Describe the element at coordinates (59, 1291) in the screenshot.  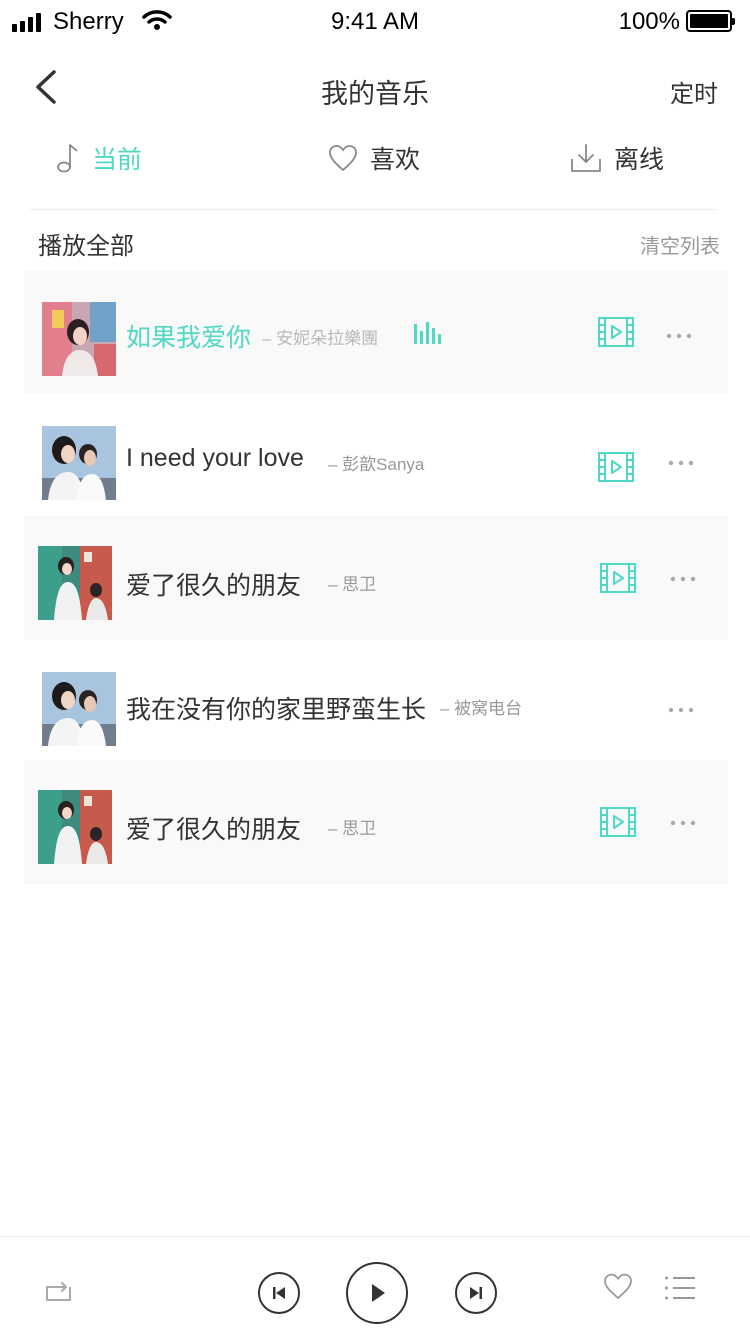
I see `repeat-icon` at that location.